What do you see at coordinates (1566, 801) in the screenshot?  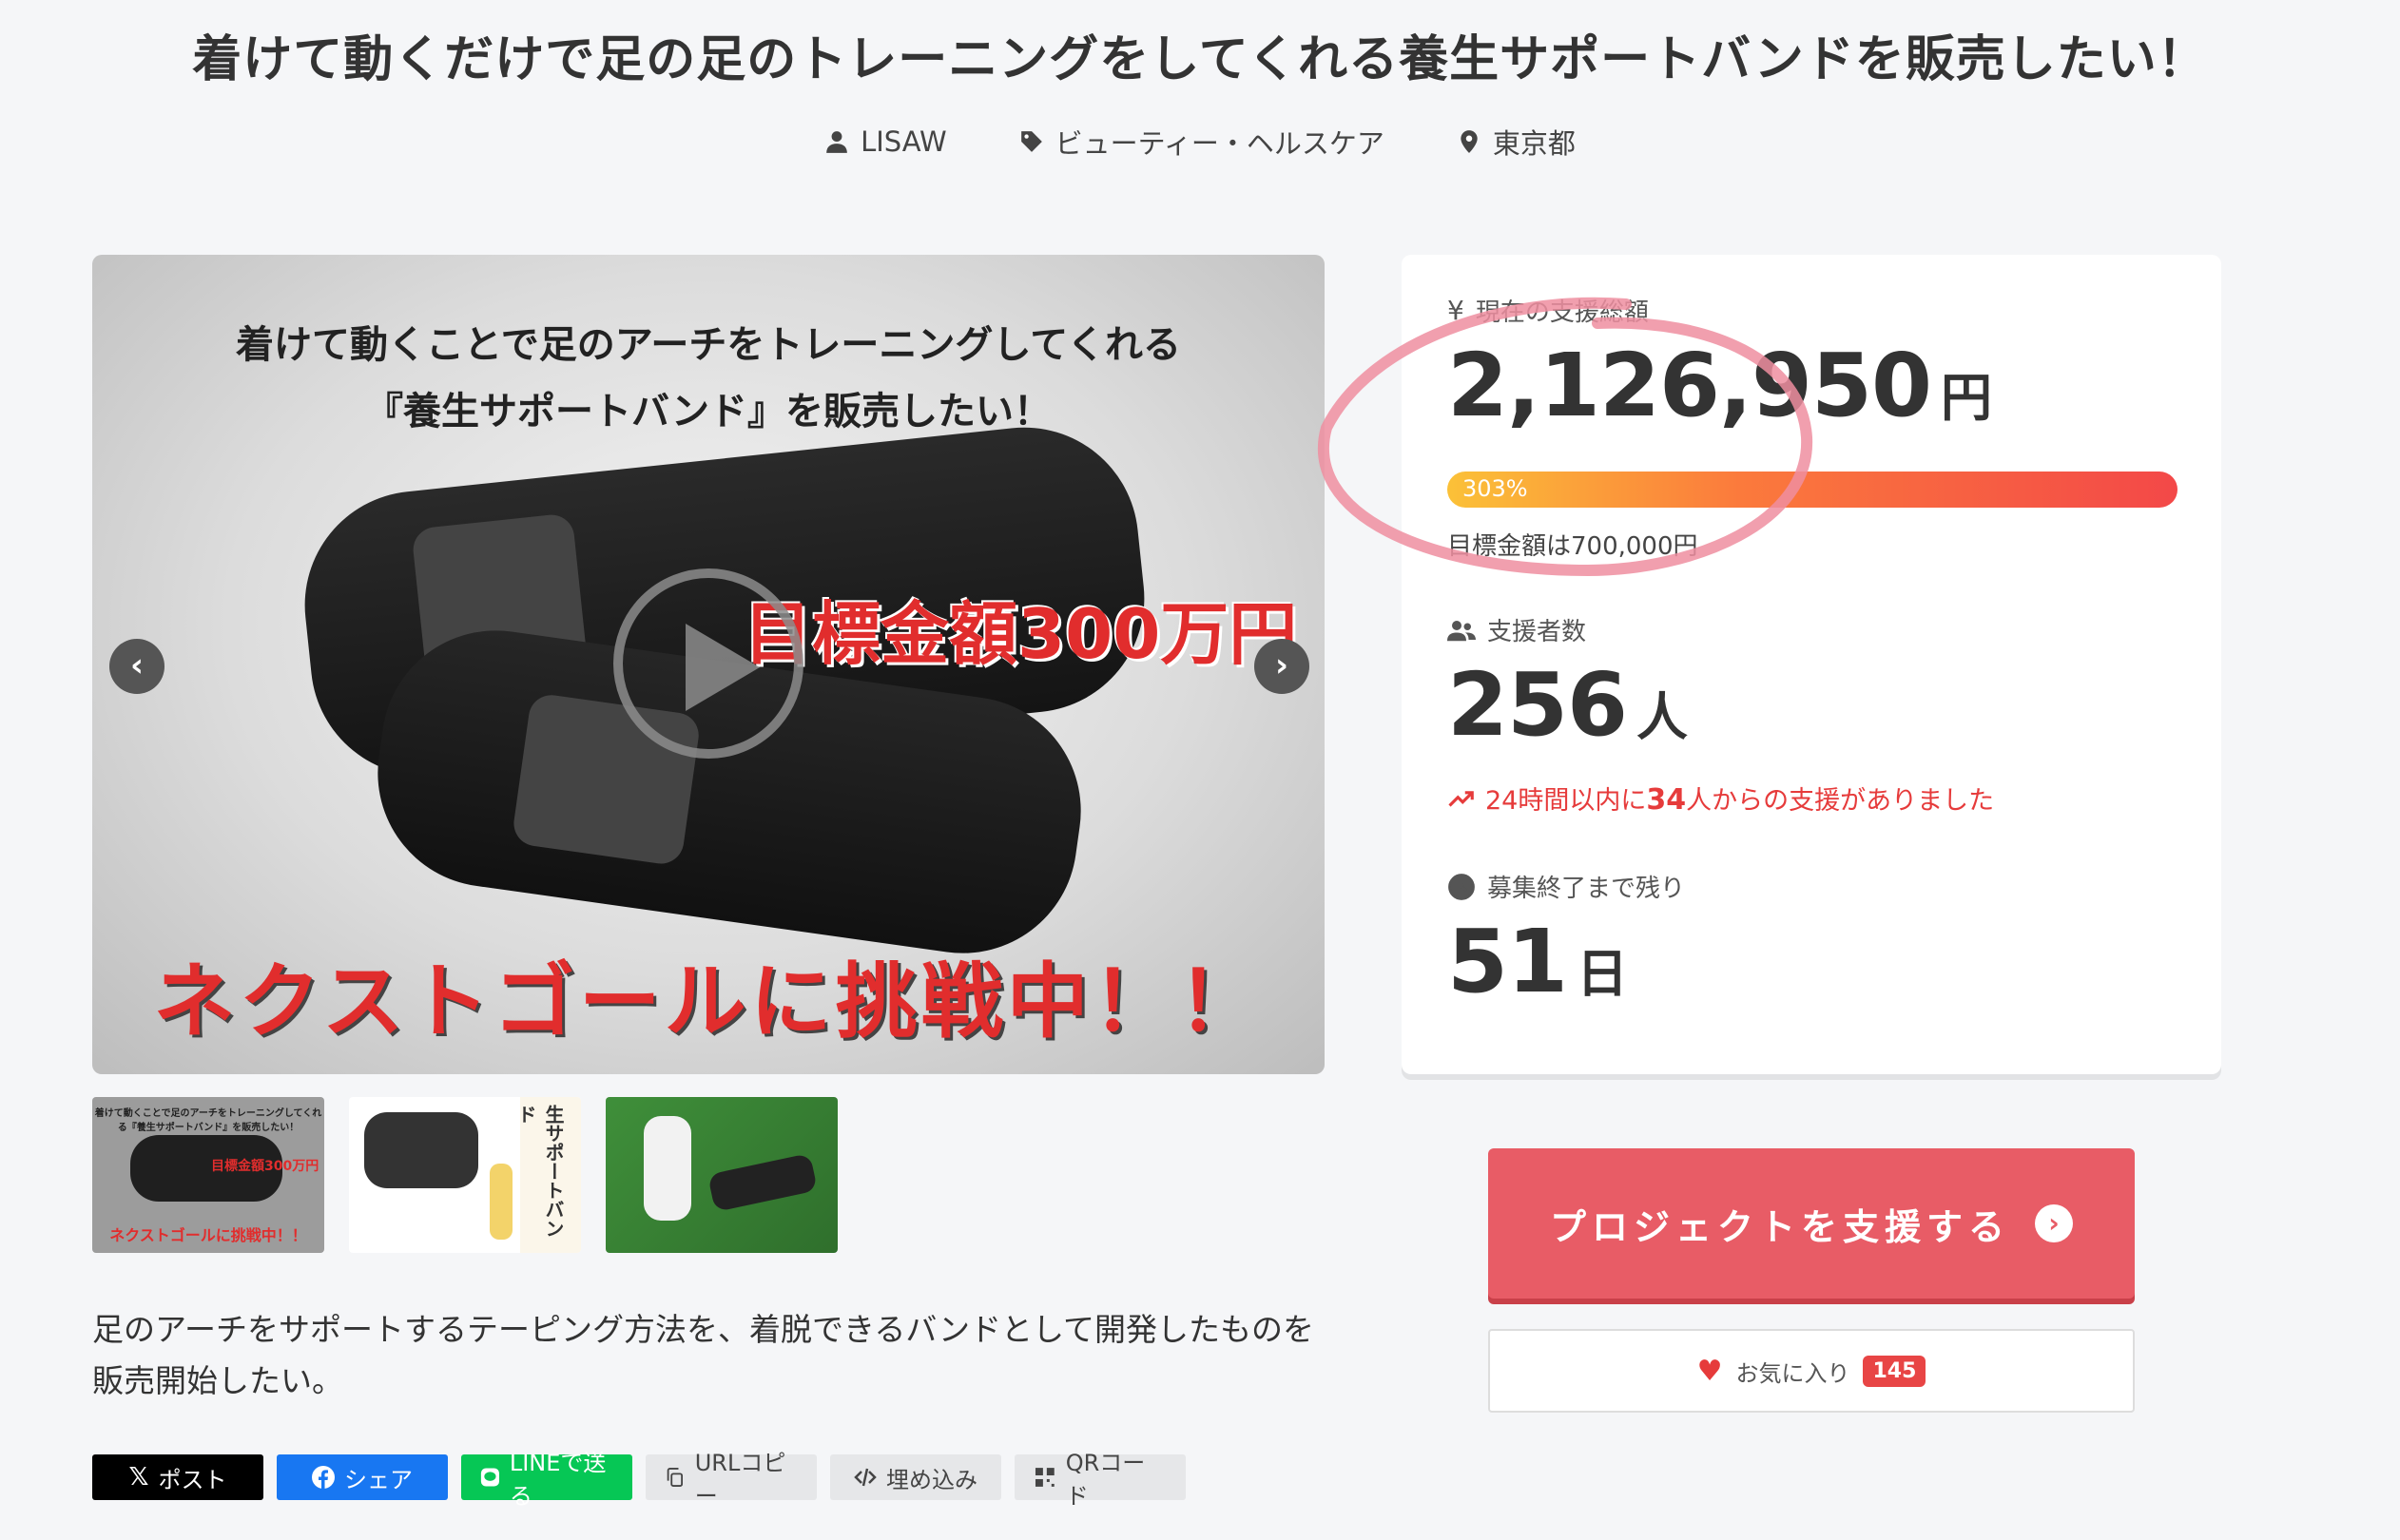 I see `trend-prefix: 24時間以内に` at bounding box center [1566, 801].